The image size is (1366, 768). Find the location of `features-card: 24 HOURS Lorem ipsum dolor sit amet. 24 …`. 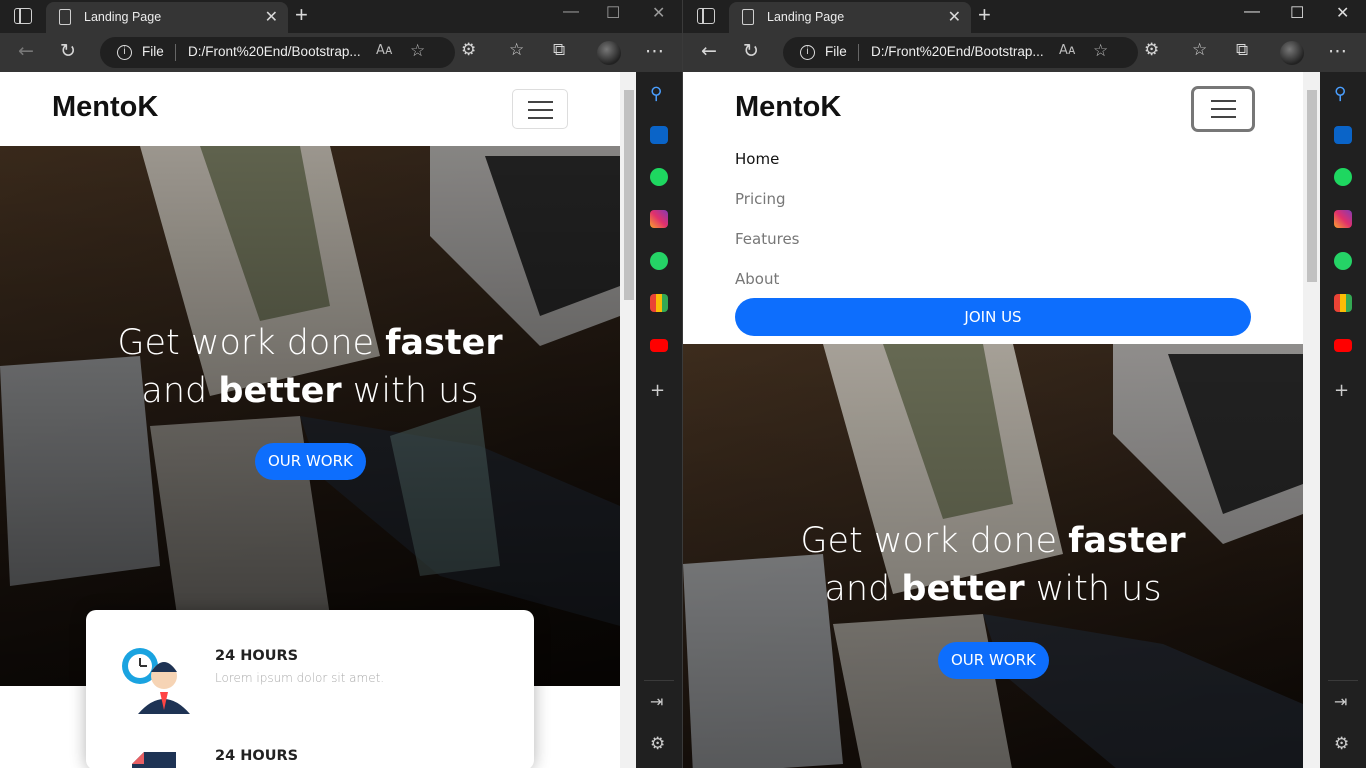

features-card: 24 HOURS Lorem ipsum dolor sit amet. 24 … is located at coordinates (310, 689).